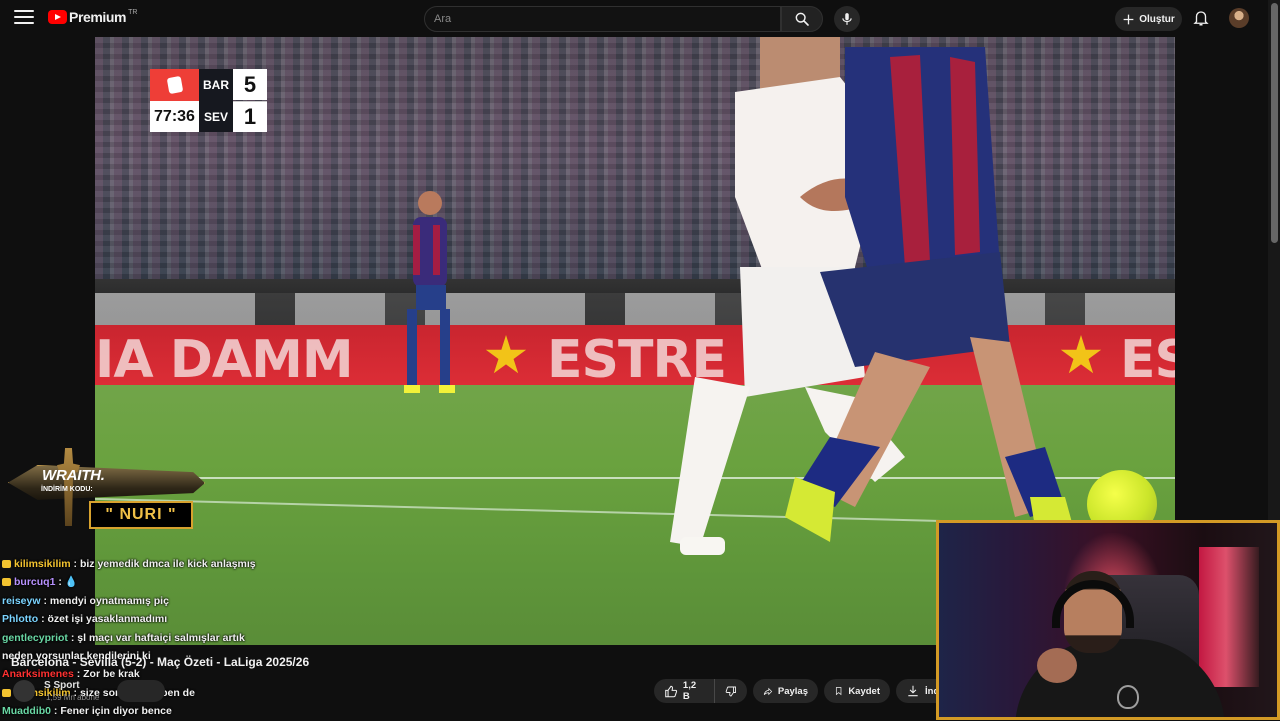 This screenshot has width=1280, height=721. I want to click on save-label: Kaydet, so click(864, 691).